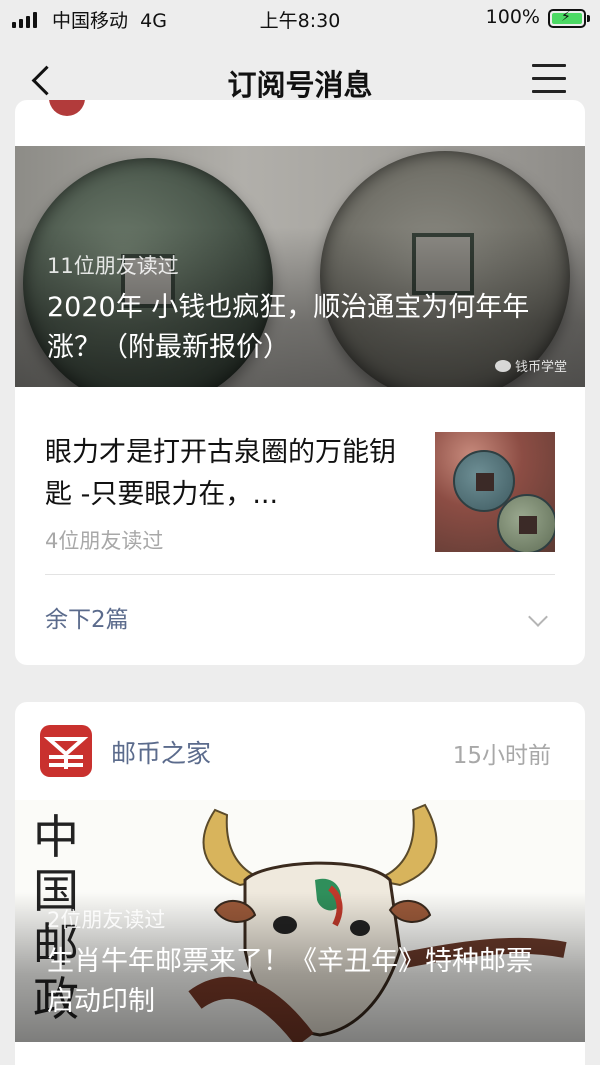 The height and width of the screenshot is (1065, 600). What do you see at coordinates (569, 18) in the screenshot?
I see `battery-icon` at bounding box center [569, 18].